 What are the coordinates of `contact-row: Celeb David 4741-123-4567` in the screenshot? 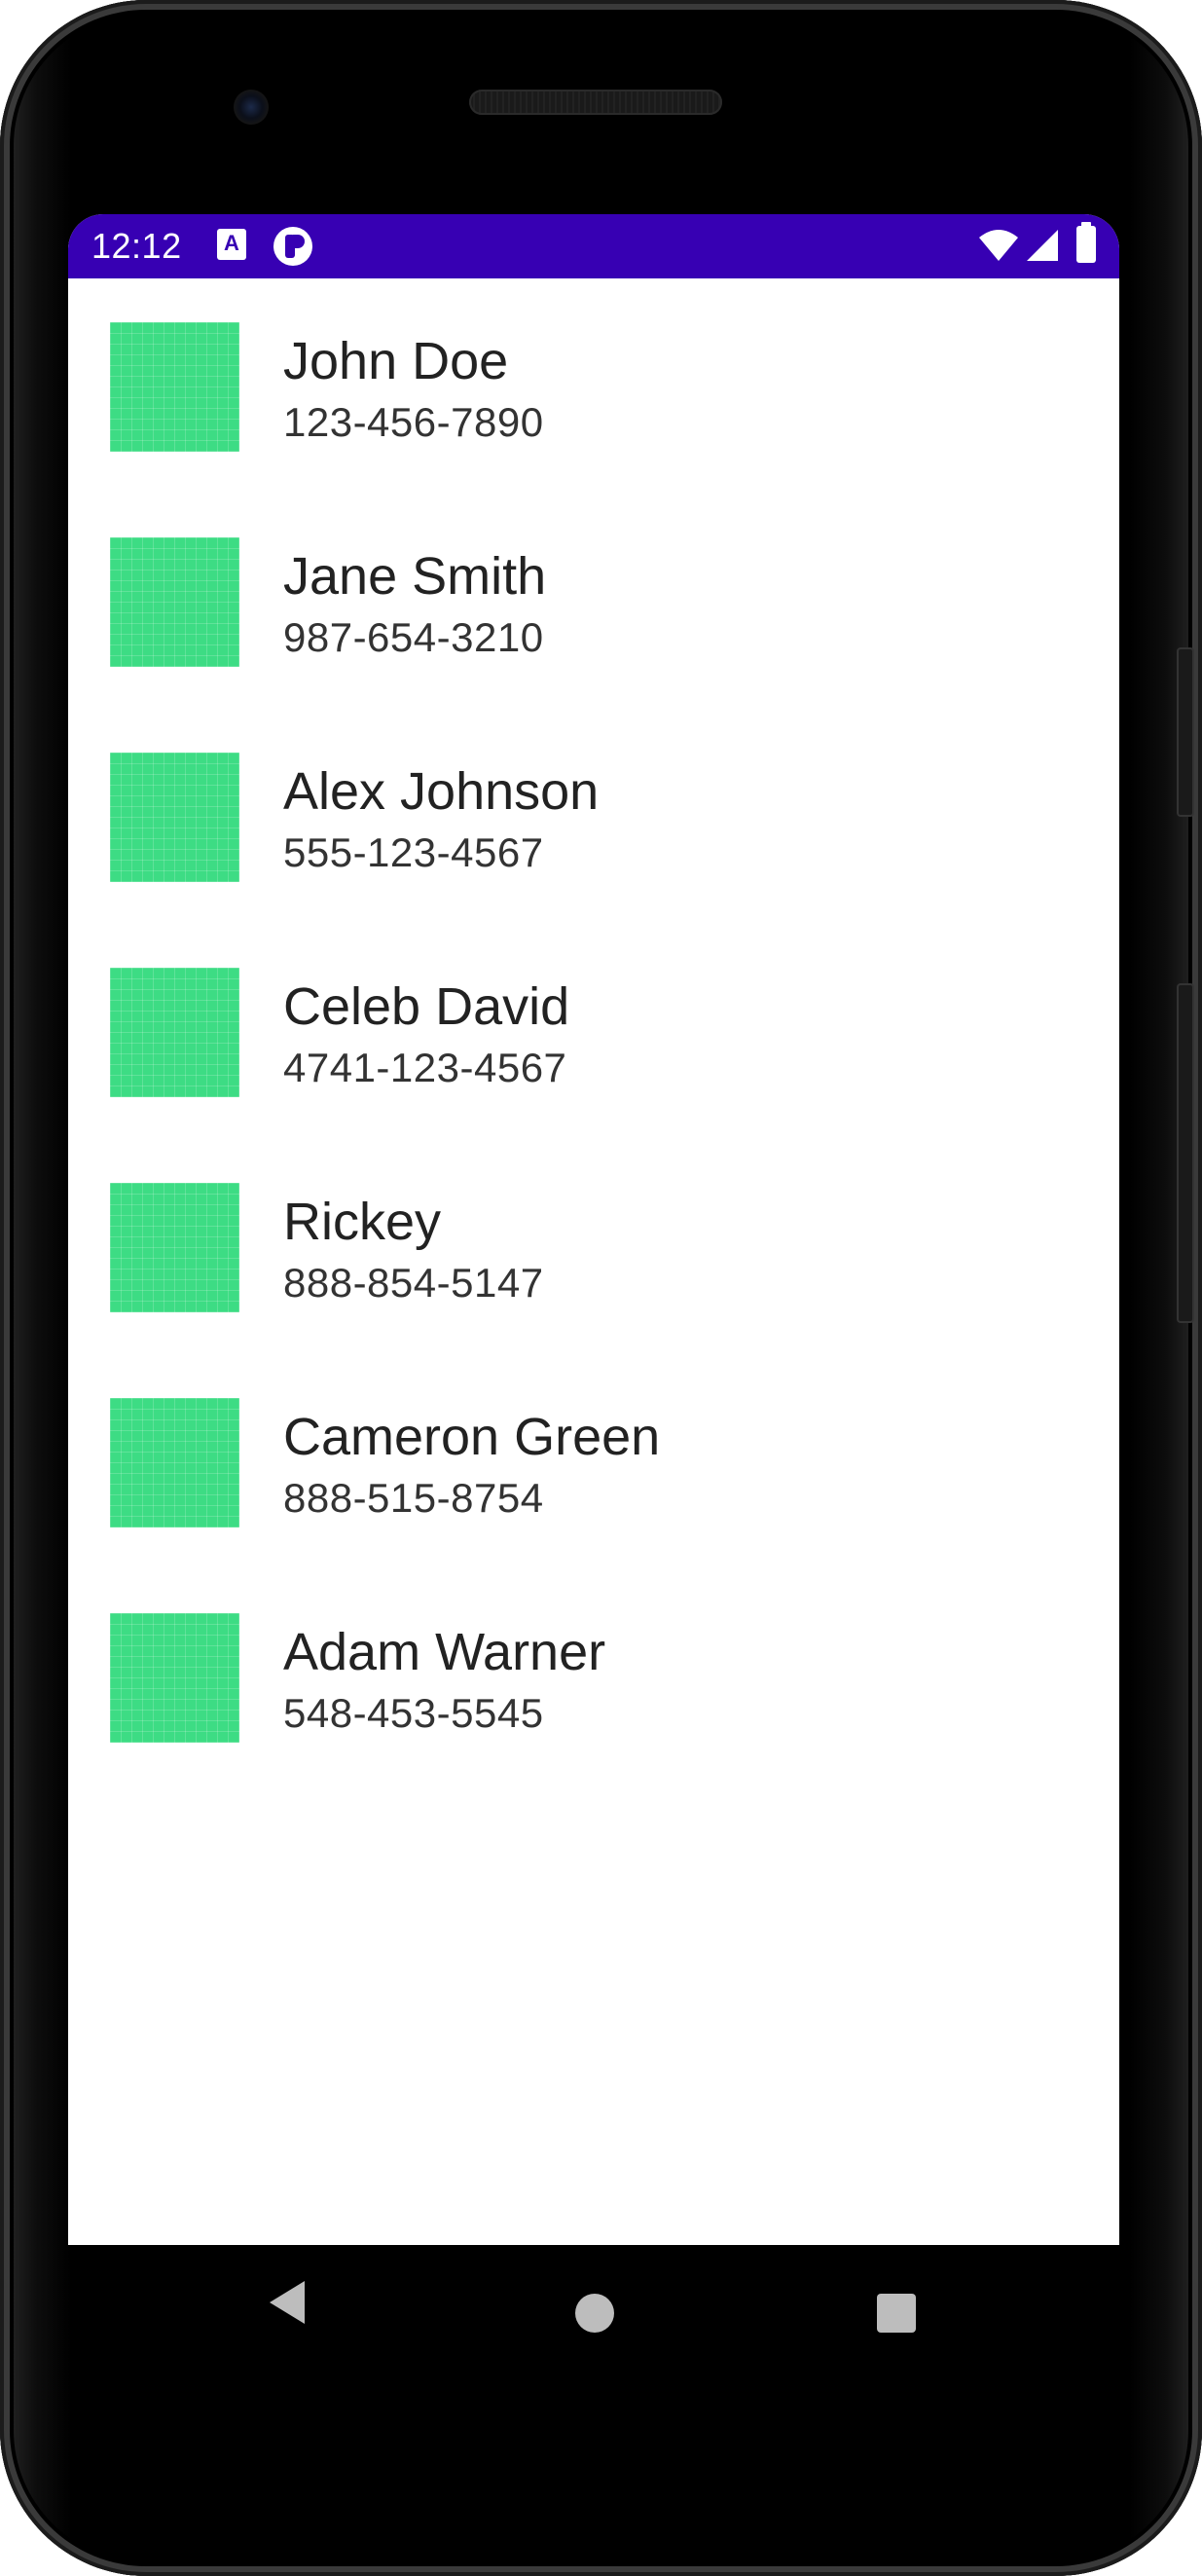 It's located at (593, 1031).